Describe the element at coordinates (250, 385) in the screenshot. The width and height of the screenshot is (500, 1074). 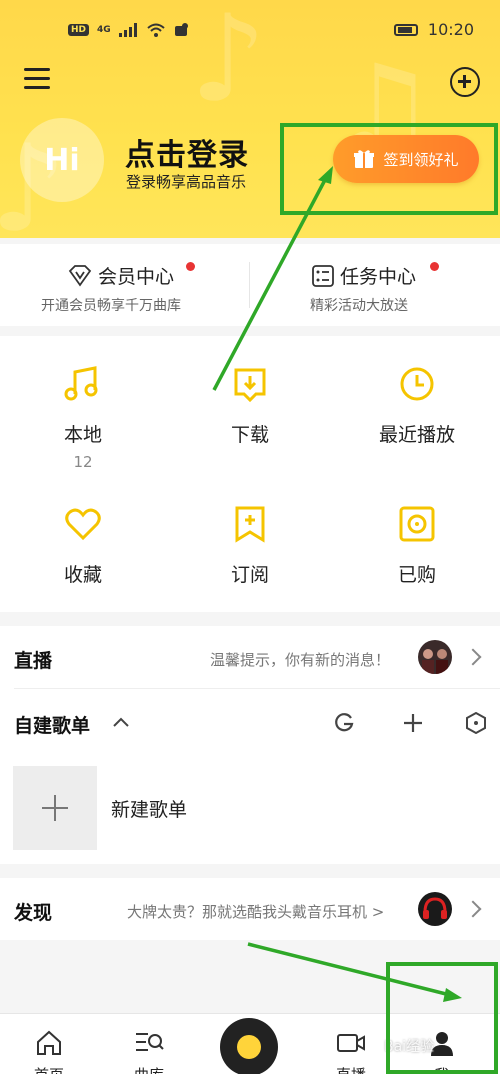
I see `download-icon` at that location.